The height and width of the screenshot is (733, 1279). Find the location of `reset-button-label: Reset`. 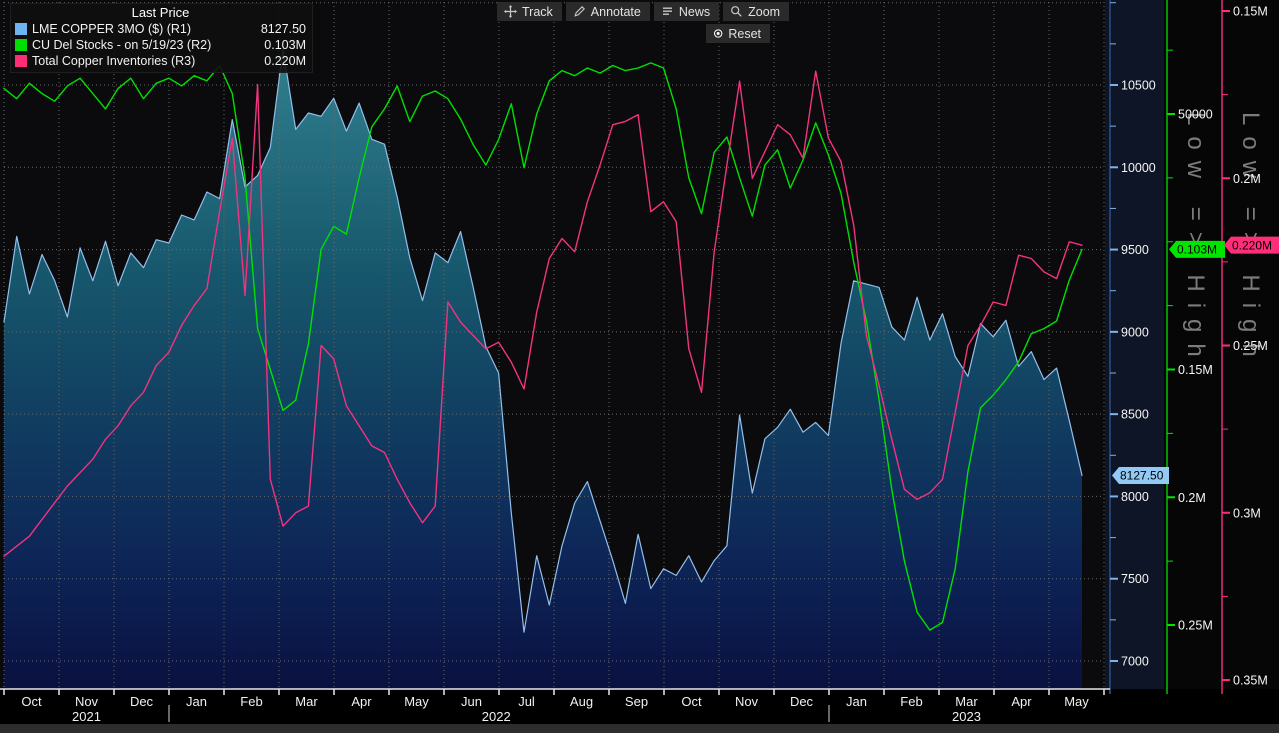

reset-button-label: Reset is located at coordinates (744, 33).